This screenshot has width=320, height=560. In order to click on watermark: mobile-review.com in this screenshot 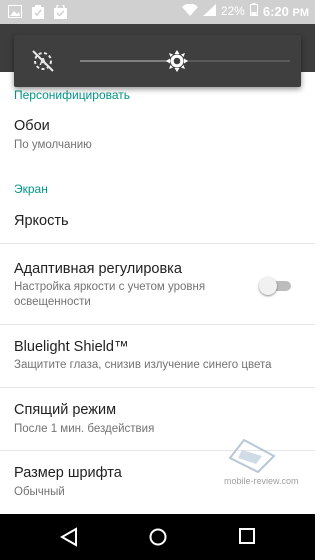, I will do `click(262, 466)`.